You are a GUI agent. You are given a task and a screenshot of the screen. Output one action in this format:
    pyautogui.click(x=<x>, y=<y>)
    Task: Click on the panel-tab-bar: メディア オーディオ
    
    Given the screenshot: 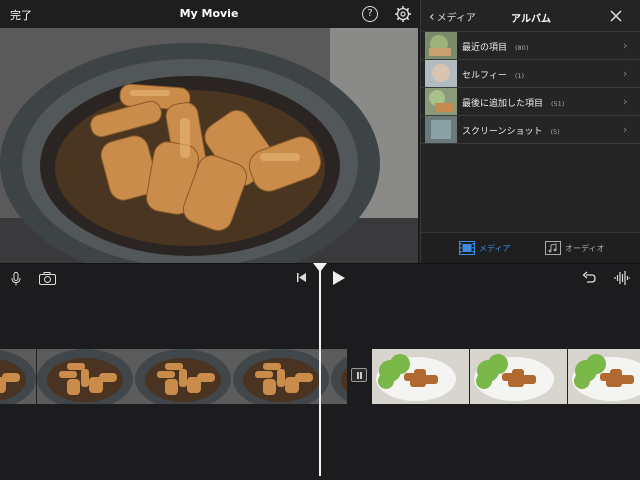 What is the action you would take?
    pyautogui.click(x=530, y=247)
    